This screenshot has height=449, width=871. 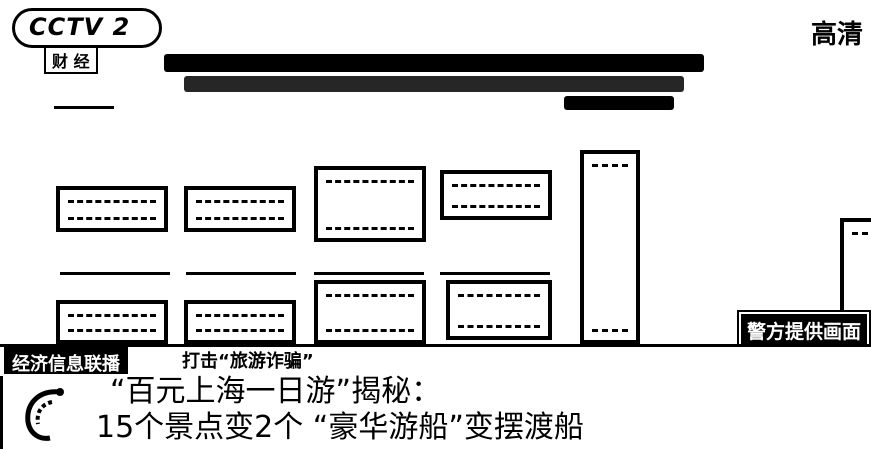 What do you see at coordinates (71, 60) in the screenshot?
I see `channel-sub-label: 财 经` at bounding box center [71, 60].